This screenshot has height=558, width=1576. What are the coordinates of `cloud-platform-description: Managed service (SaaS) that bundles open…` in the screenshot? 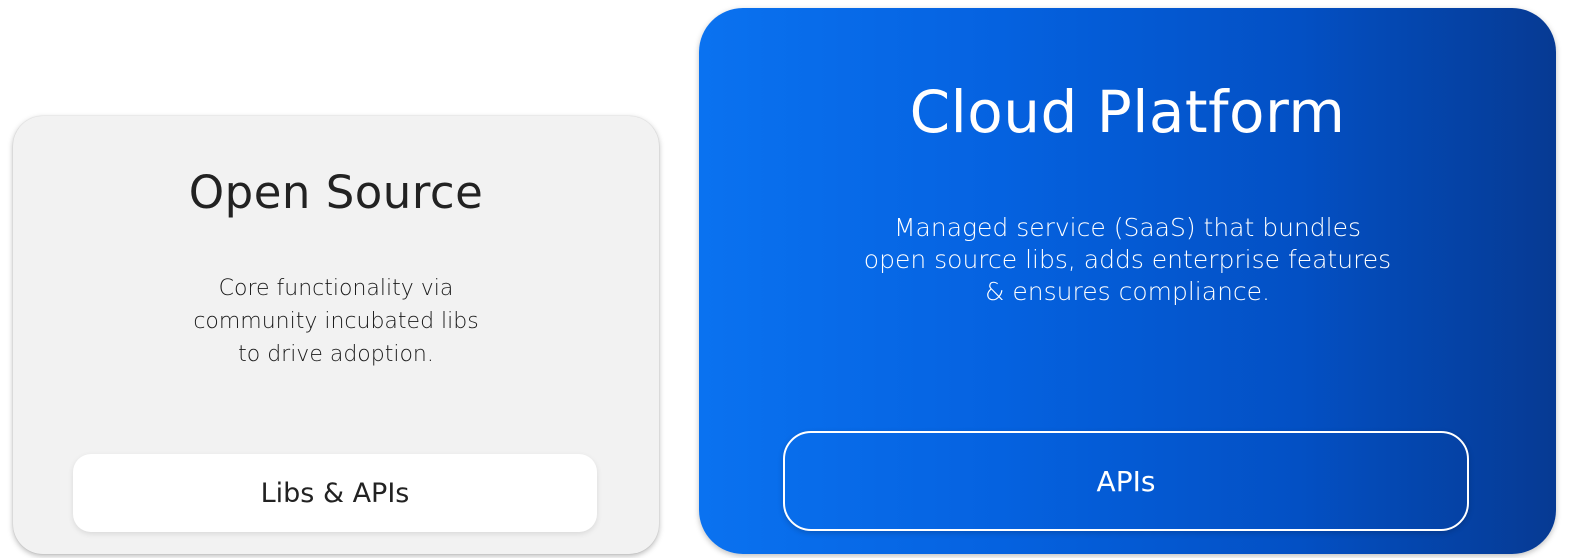 It's located at (1127, 260).